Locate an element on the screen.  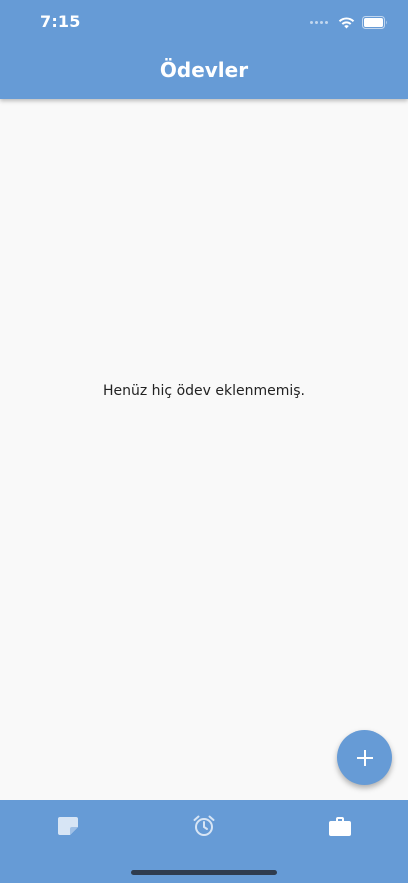
bottom-navigation is located at coordinates (204, 841).